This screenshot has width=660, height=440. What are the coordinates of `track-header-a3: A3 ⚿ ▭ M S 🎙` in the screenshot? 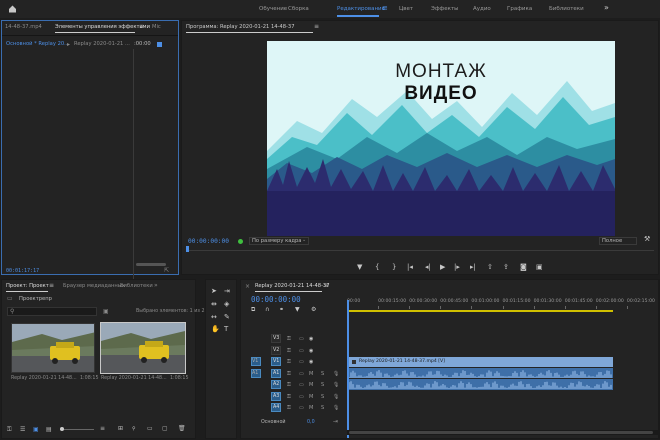 It's located at (293, 396).